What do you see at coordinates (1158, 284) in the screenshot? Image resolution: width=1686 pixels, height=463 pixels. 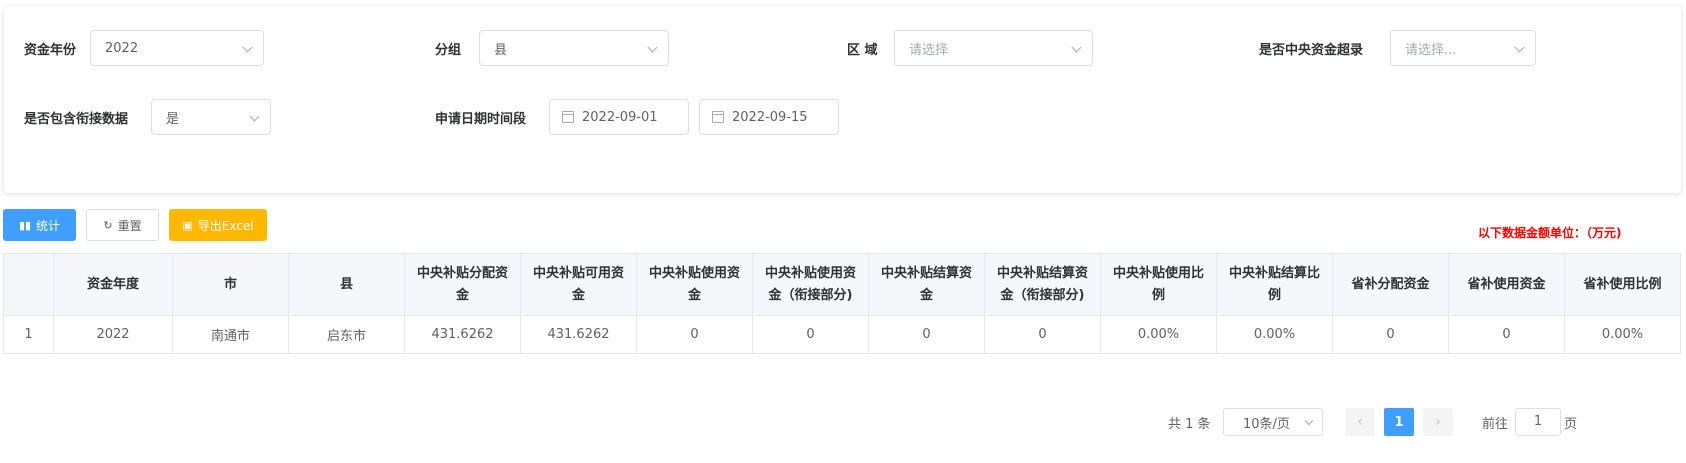 I see `header-central-use-ratio: 中央补贴使用比例` at bounding box center [1158, 284].